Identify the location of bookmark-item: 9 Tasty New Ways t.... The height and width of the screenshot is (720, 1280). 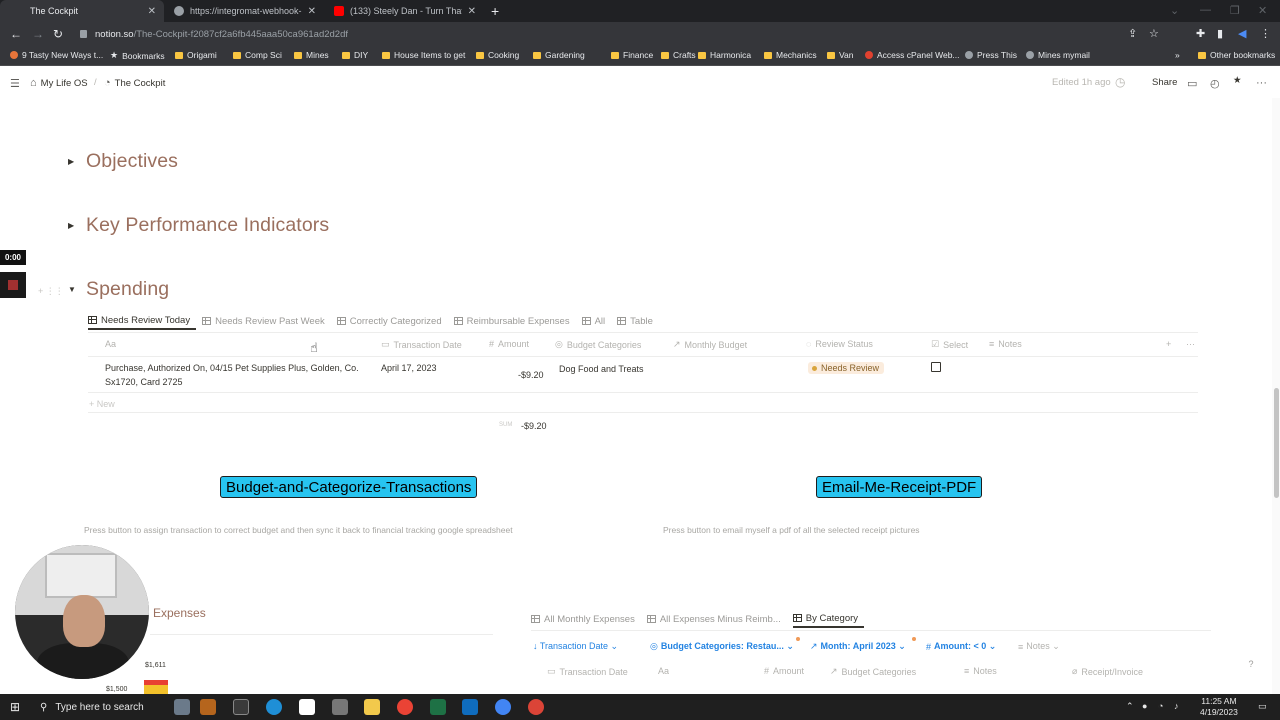
(56, 55).